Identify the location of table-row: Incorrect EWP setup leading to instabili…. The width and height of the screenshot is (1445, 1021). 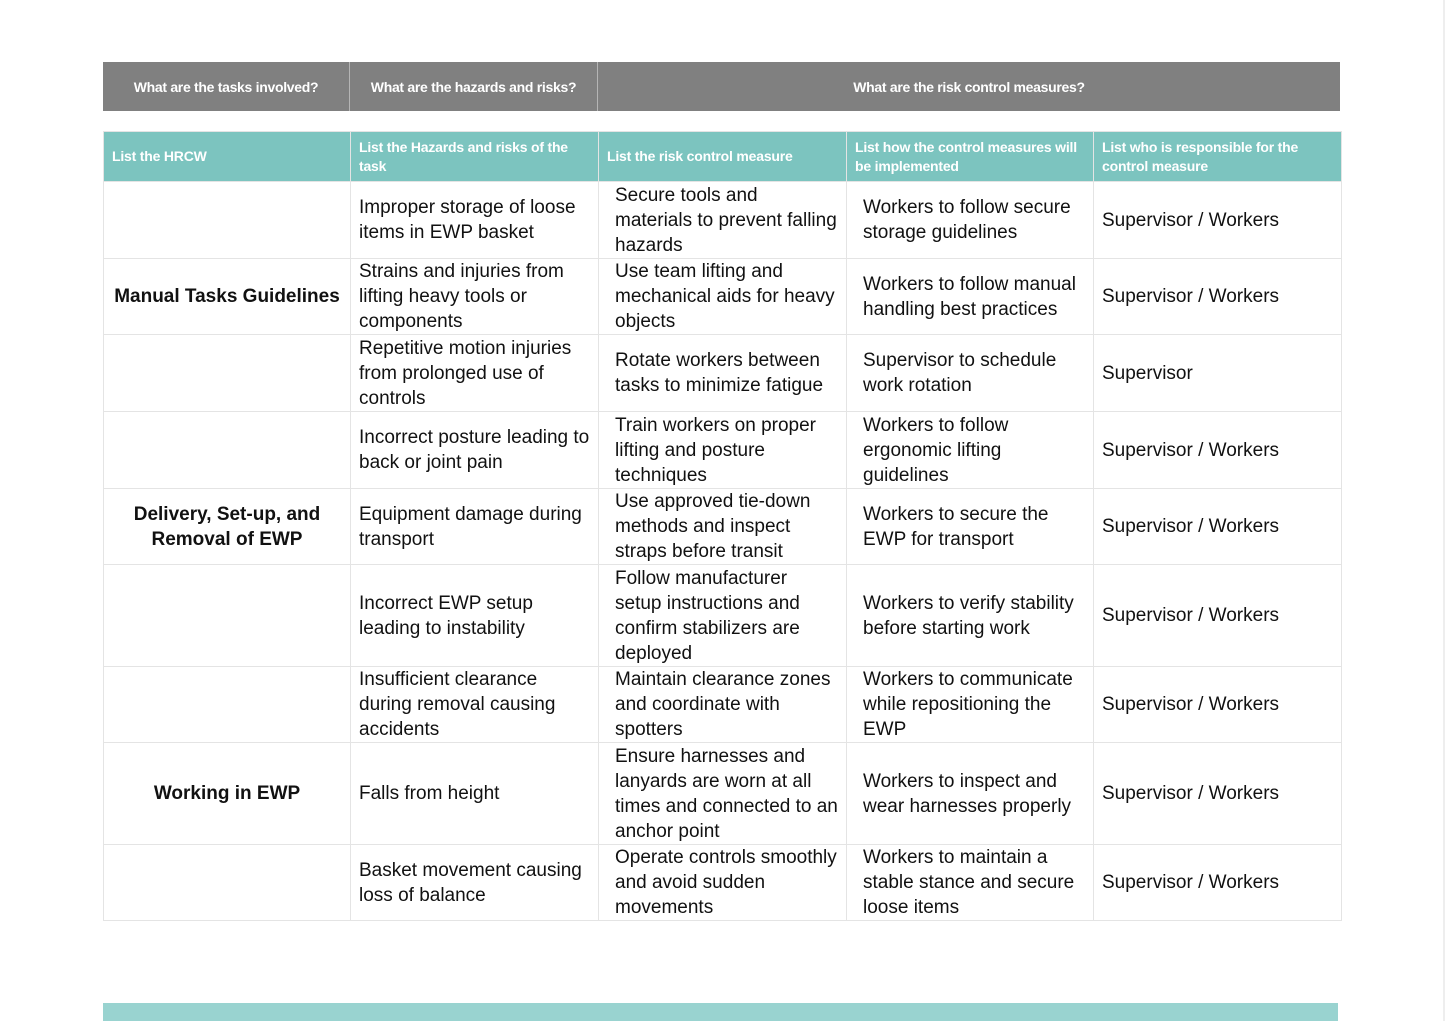
(722, 615).